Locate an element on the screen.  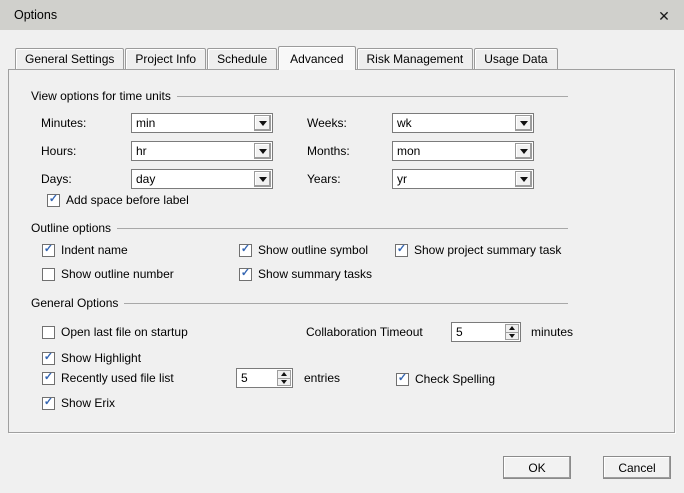
close-button: ✕ is located at coordinates (664, 16).